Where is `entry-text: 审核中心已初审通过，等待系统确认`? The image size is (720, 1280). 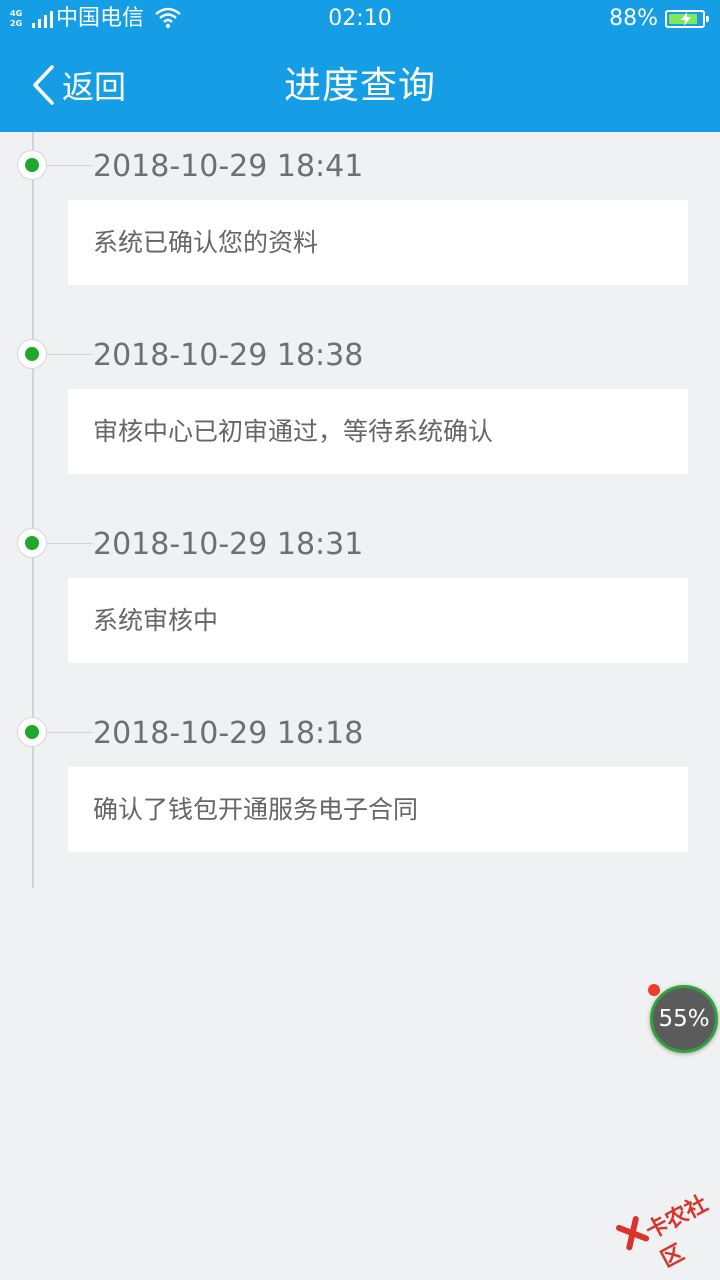
entry-text: 审核中心已初审通过，等待系统确认 is located at coordinates (293, 431).